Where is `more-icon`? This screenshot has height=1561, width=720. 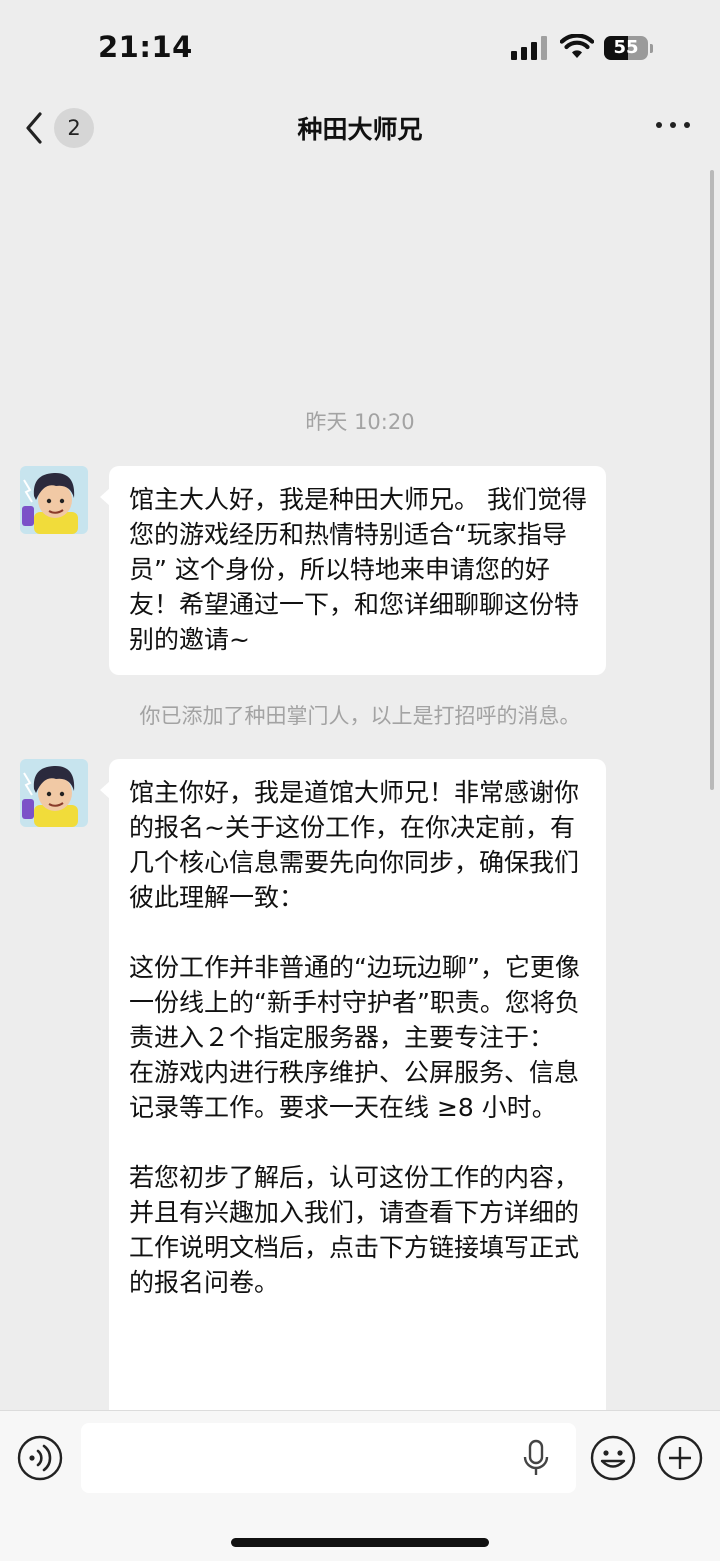 more-icon is located at coordinates (673, 125).